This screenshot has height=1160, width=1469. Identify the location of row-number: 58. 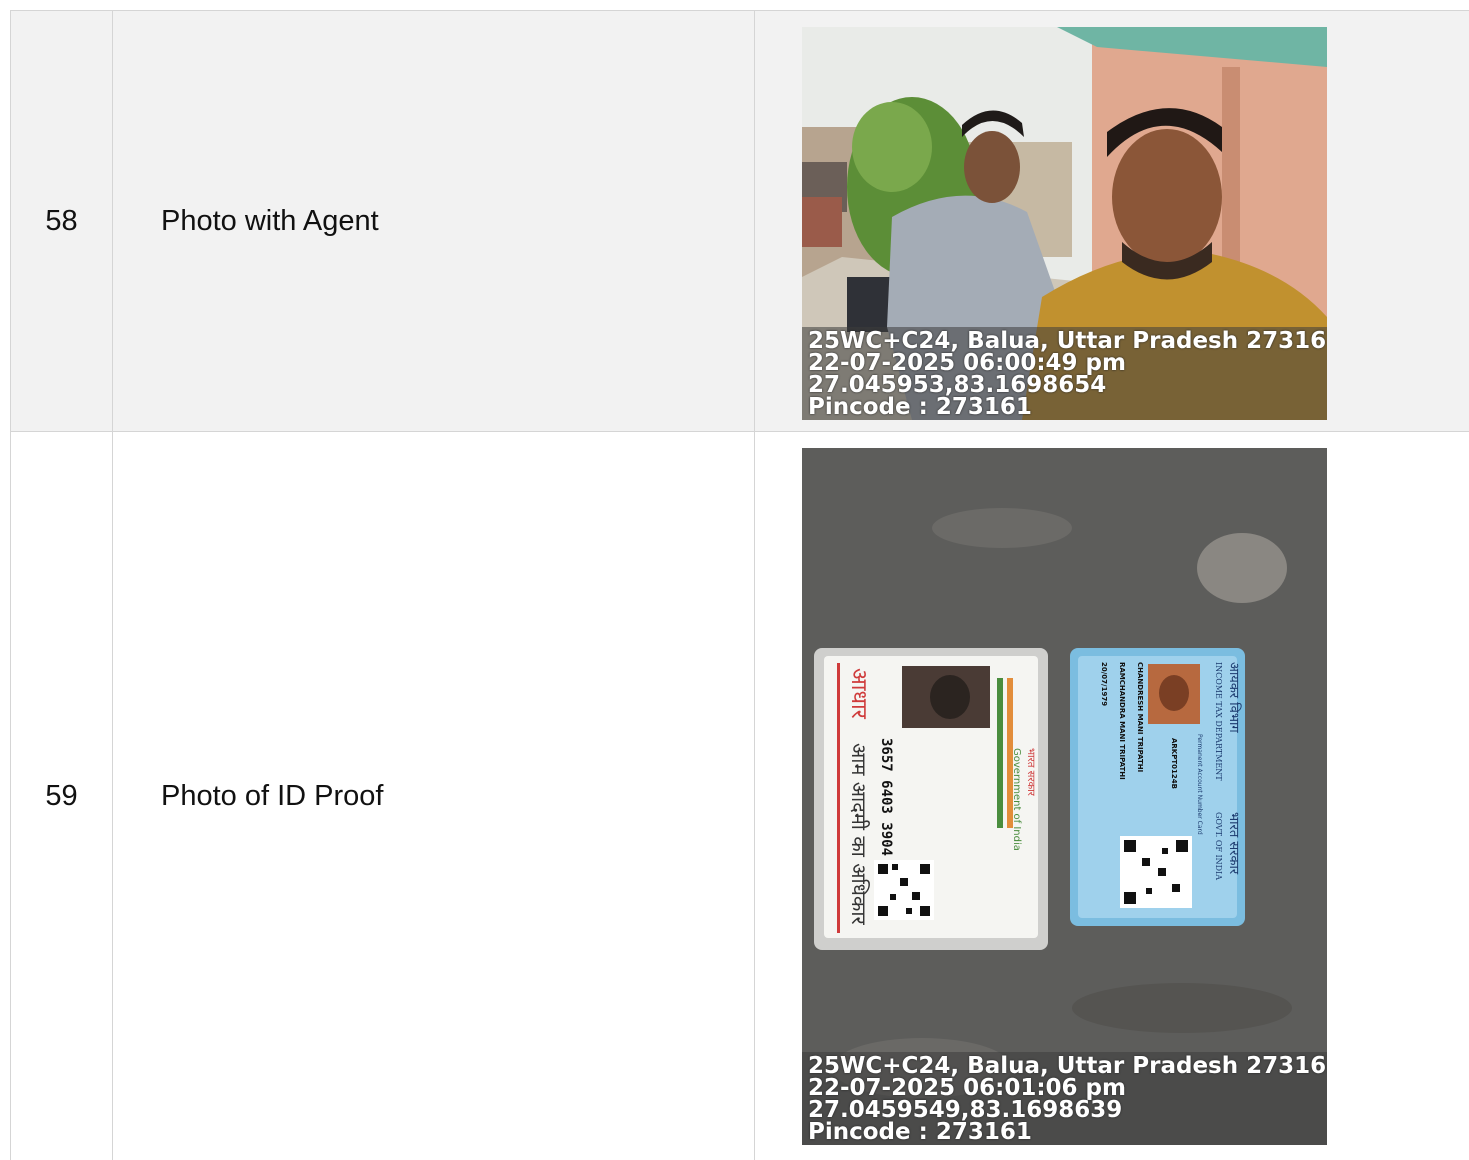
(62, 221).